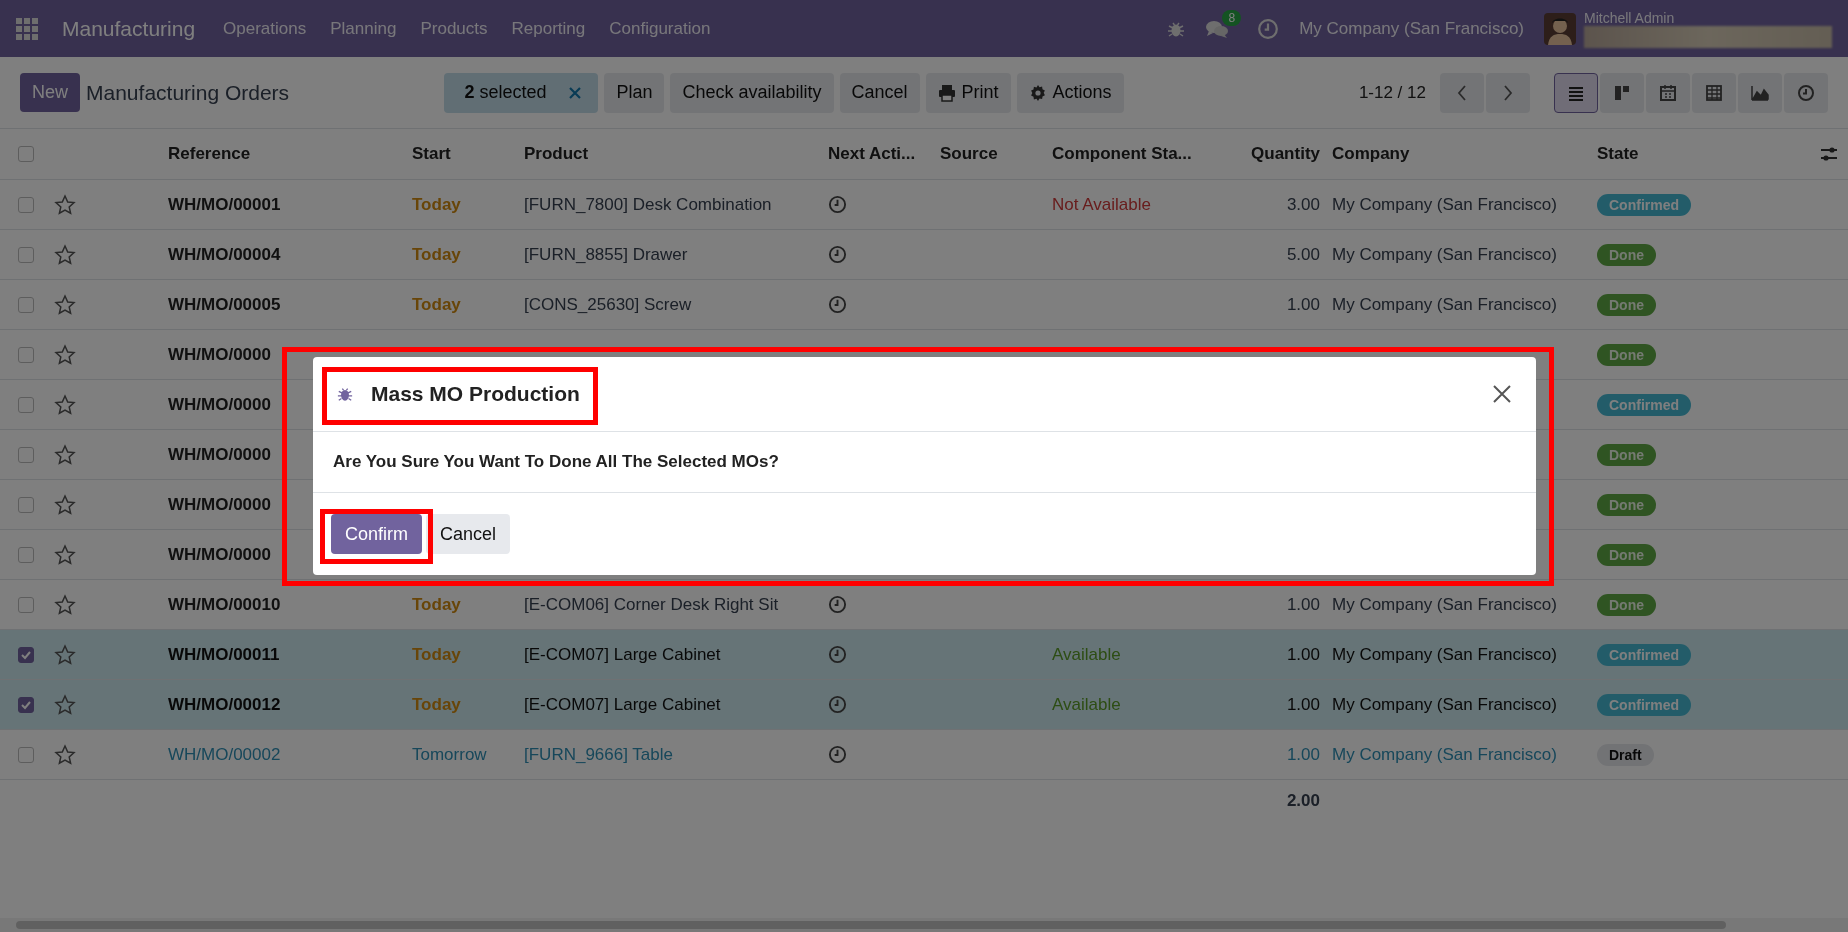 This screenshot has height=932, width=1848. I want to click on column-header: Reference, so click(282, 154).